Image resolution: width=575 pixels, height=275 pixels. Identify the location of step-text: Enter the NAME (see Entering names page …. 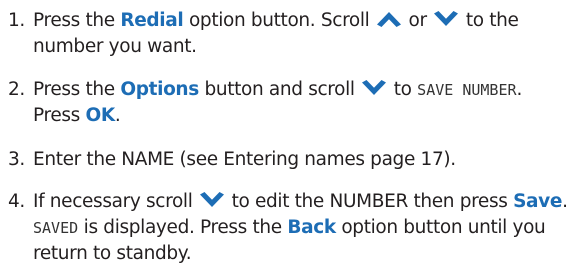
(244, 159).